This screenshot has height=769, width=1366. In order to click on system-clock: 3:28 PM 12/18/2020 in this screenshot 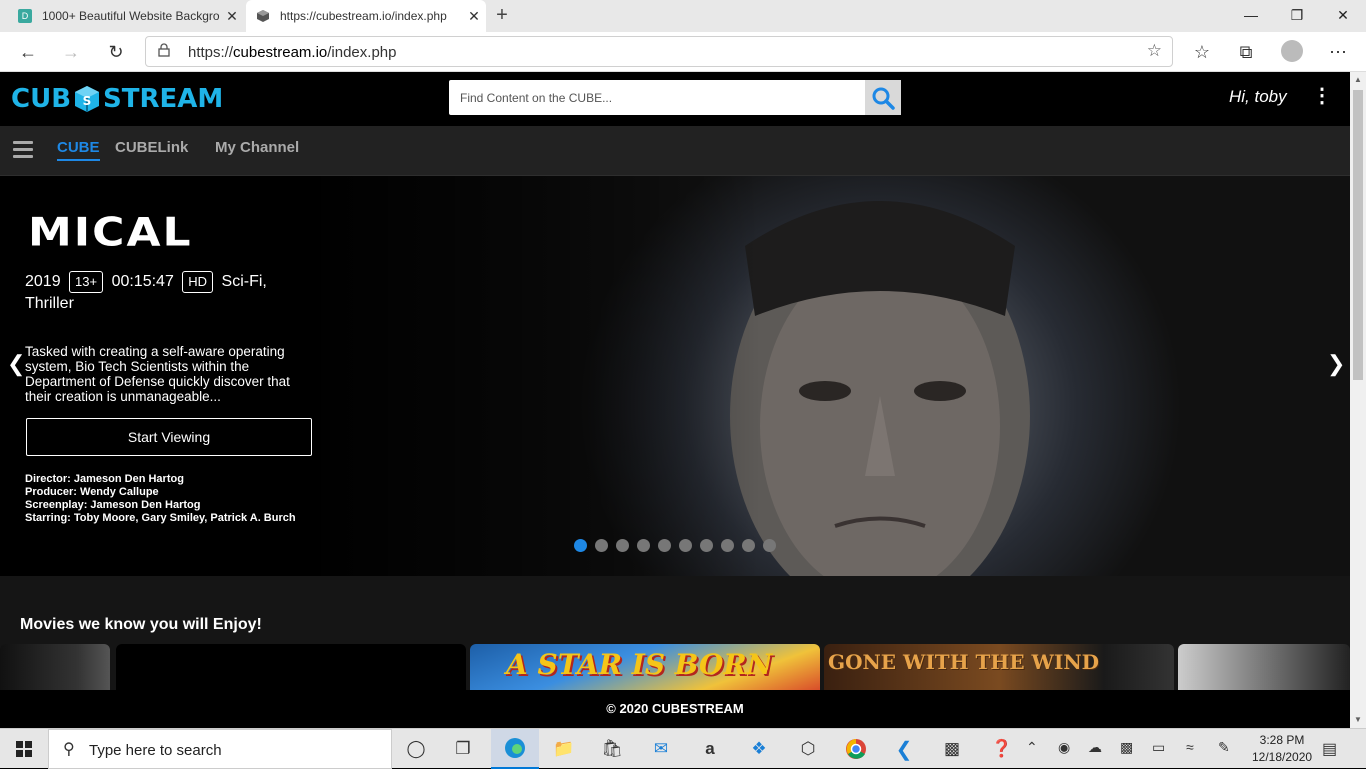, I will do `click(1282, 749)`.